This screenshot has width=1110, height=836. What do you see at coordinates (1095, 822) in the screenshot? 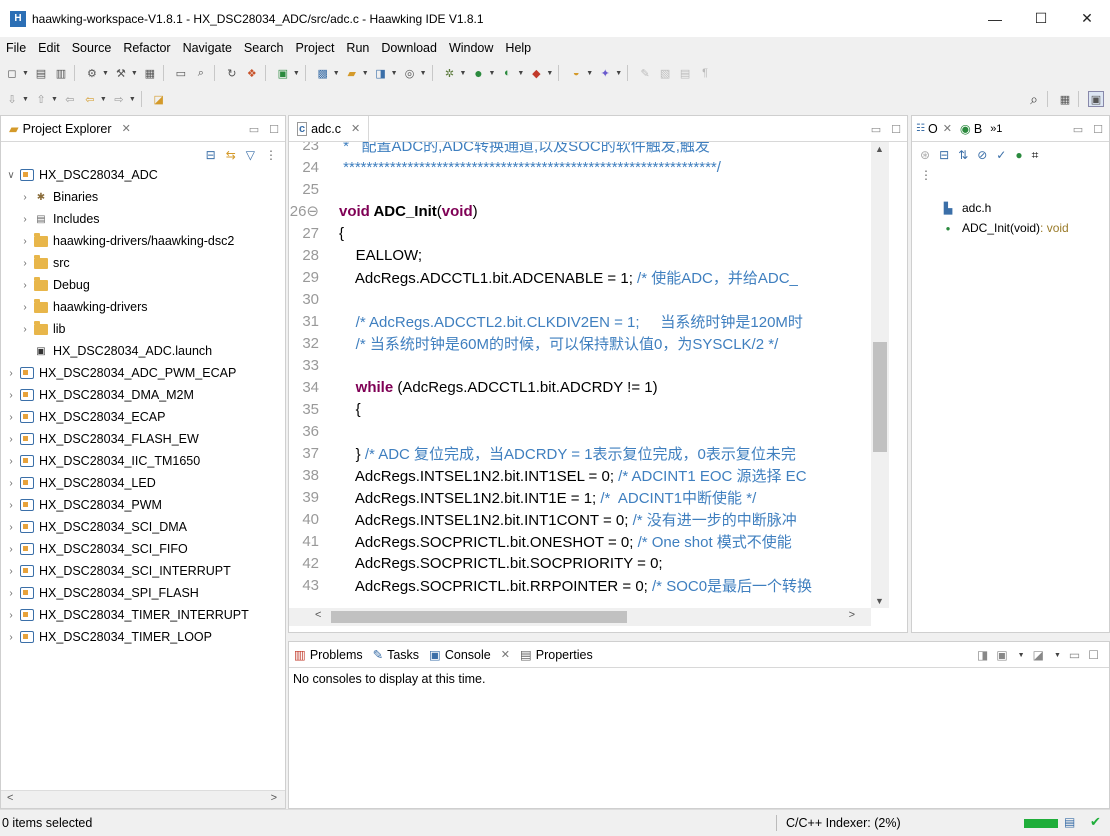
I see `status-check-icon: ✔` at bounding box center [1095, 822].